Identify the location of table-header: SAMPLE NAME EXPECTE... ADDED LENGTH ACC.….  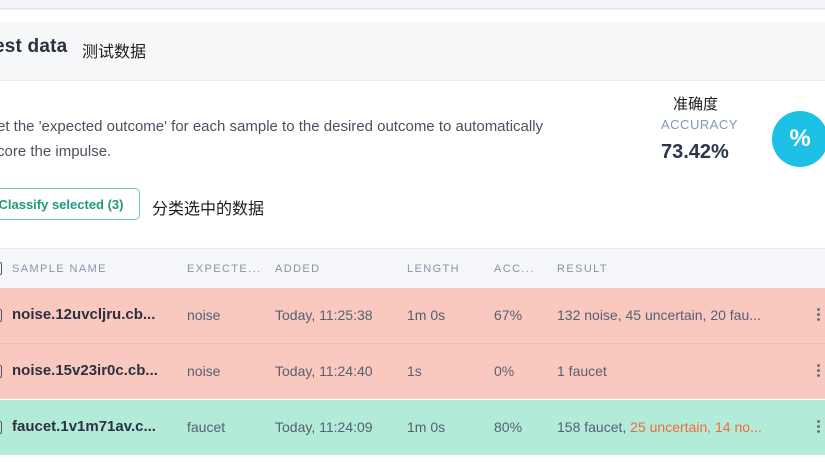
(412, 268).